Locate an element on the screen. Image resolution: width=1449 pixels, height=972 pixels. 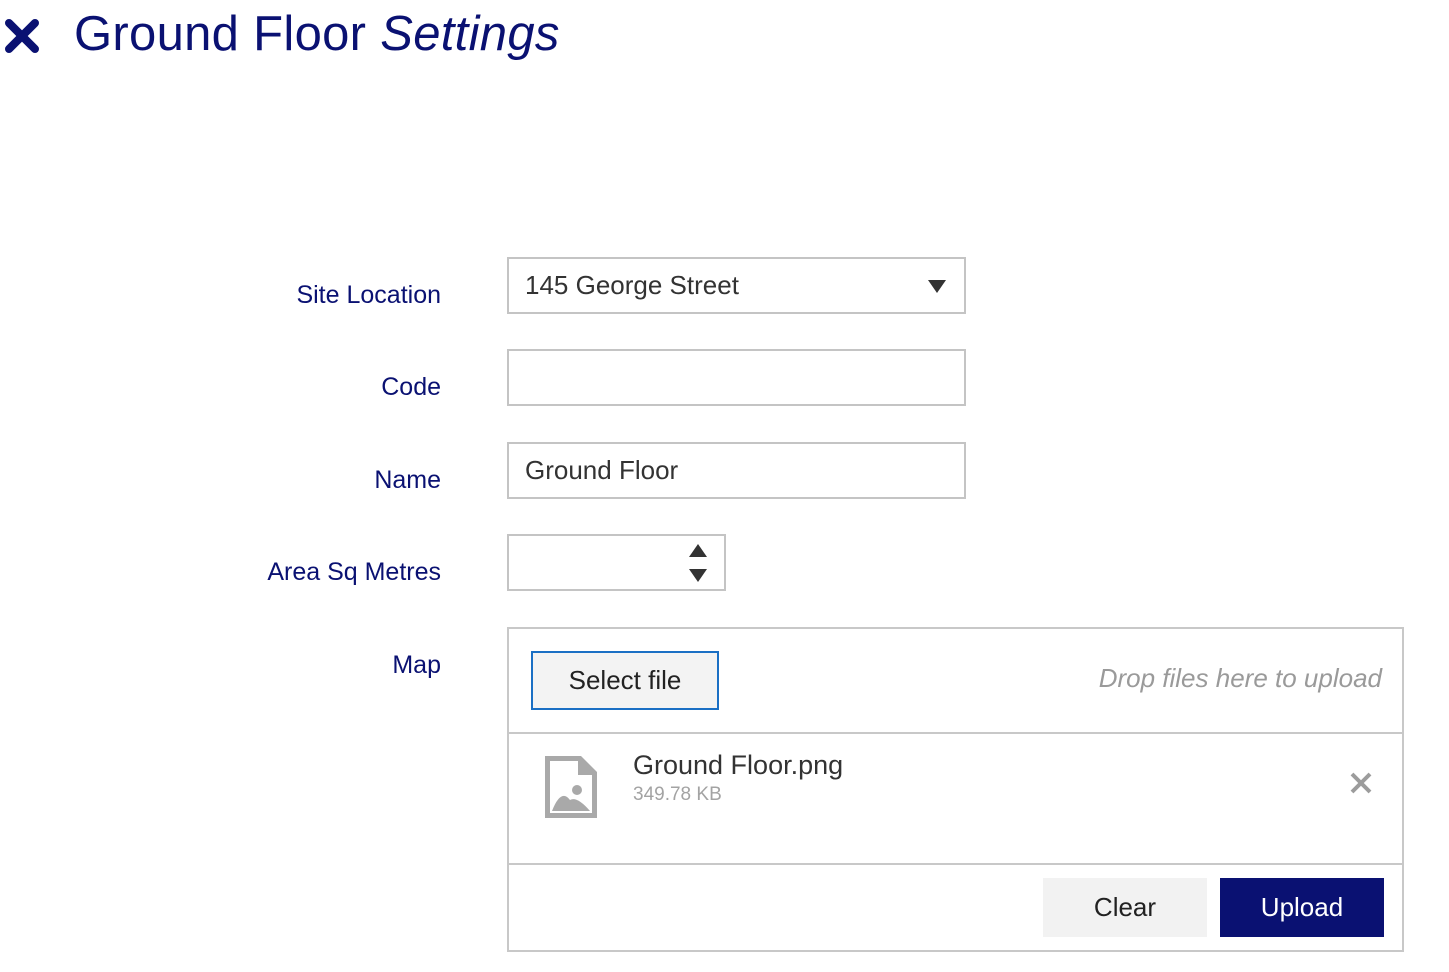
increment-arrow-icon is located at coordinates (698, 550).